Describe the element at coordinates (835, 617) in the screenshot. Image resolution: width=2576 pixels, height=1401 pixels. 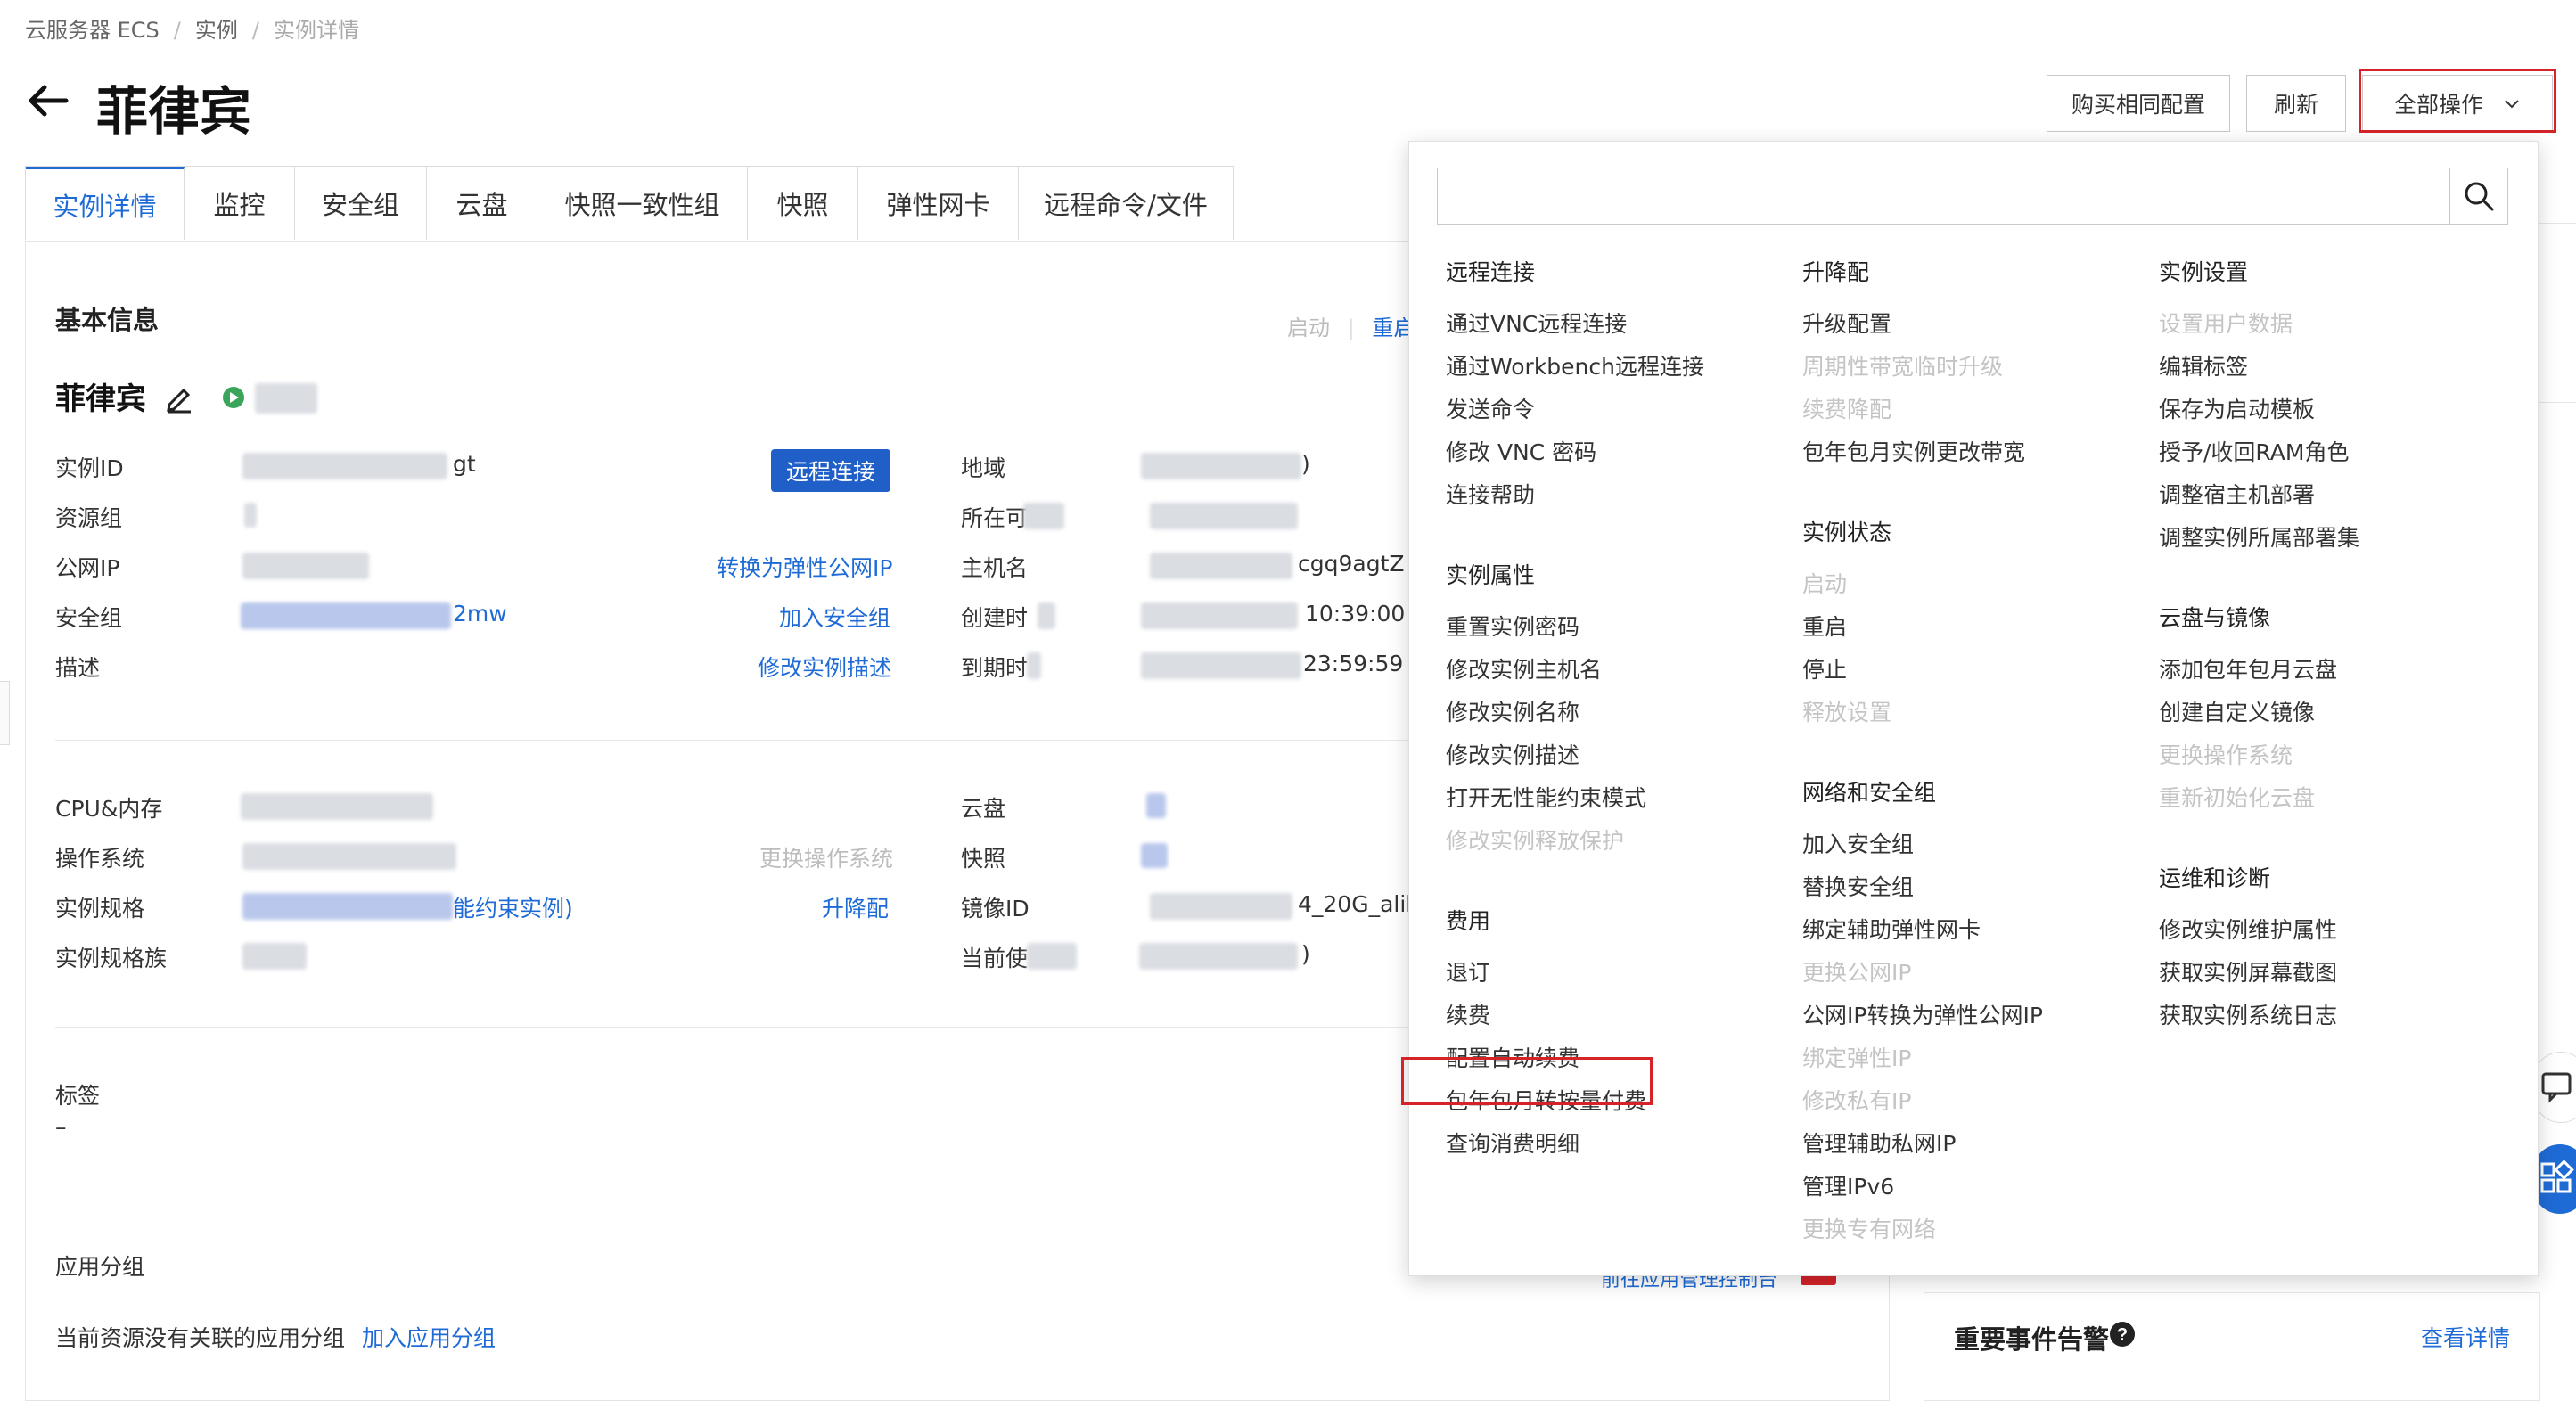
I see `join-security-group-link: 加入安全组` at that location.